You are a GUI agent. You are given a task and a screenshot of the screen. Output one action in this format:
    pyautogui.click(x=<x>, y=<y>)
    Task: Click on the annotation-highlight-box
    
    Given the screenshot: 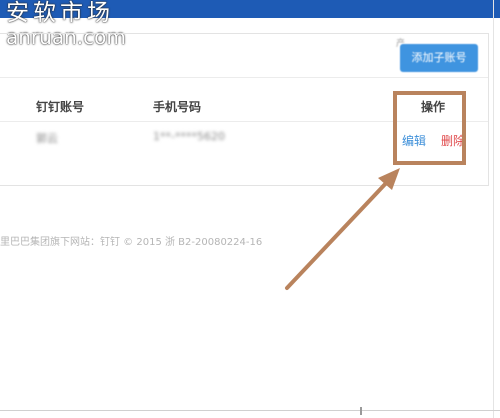 What is the action you would take?
    pyautogui.click(x=429, y=128)
    